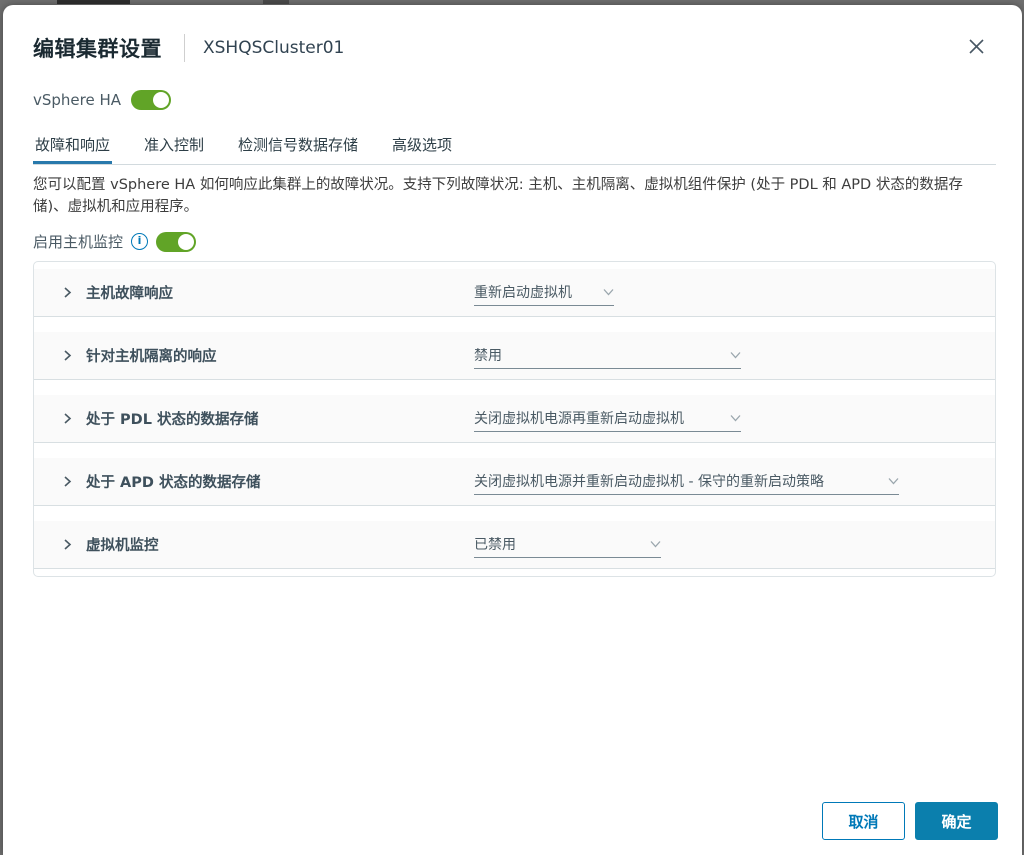 The width and height of the screenshot is (1024, 855). Describe the element at coordinates (514, 100) in the screenshot. I see `vsphere-ha-row: vSphere HA` at that location.